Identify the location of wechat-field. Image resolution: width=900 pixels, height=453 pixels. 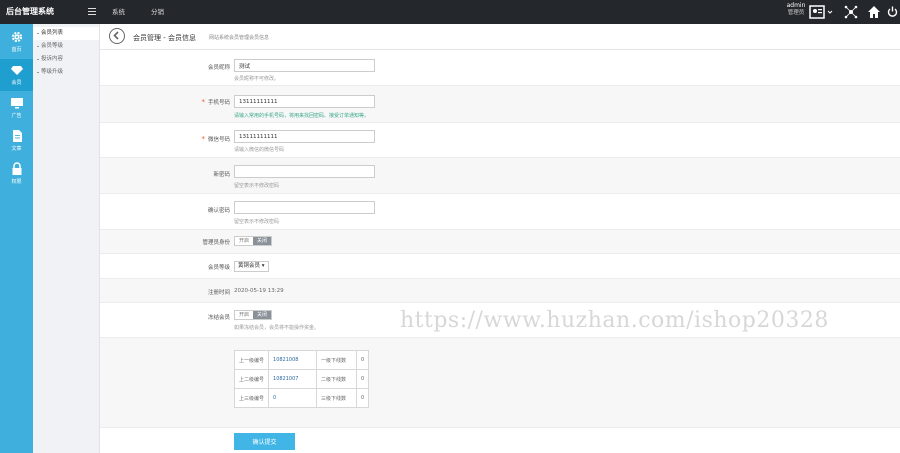
(304, 136).